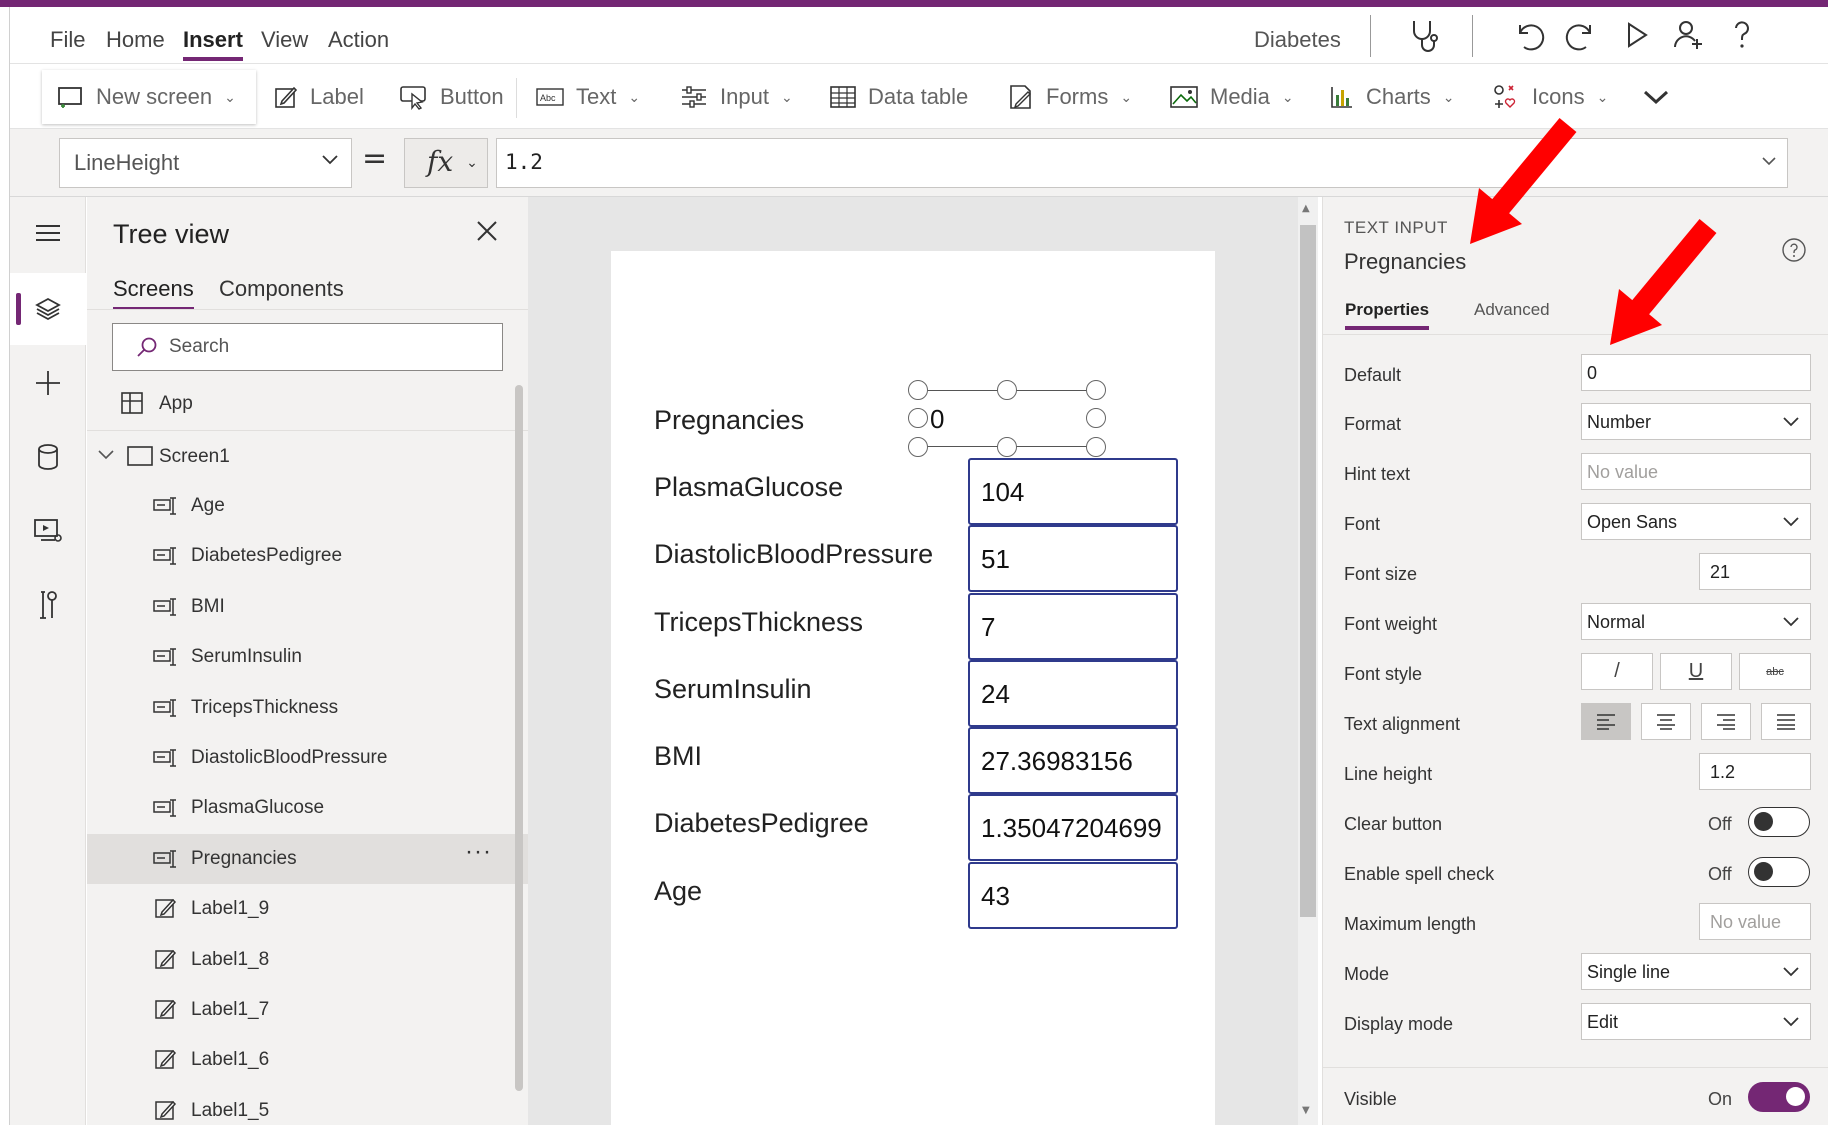 This screenshot has width=1828, height=1125. What do you see at coordinates (1617, 671) in the screenshot?
I see `italic-button: /` at bounding box center [1617, 671].